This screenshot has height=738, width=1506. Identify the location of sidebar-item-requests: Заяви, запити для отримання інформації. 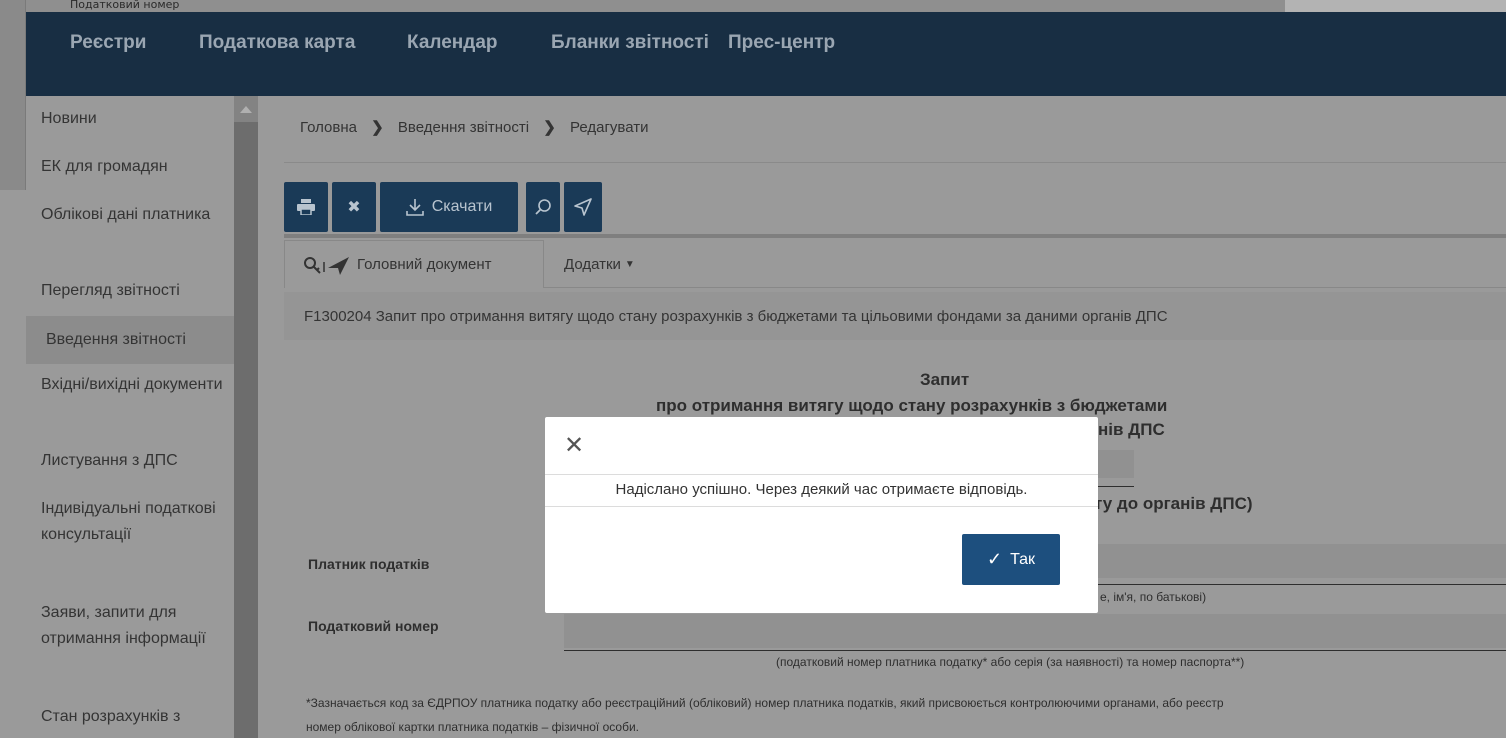
(136, 626).